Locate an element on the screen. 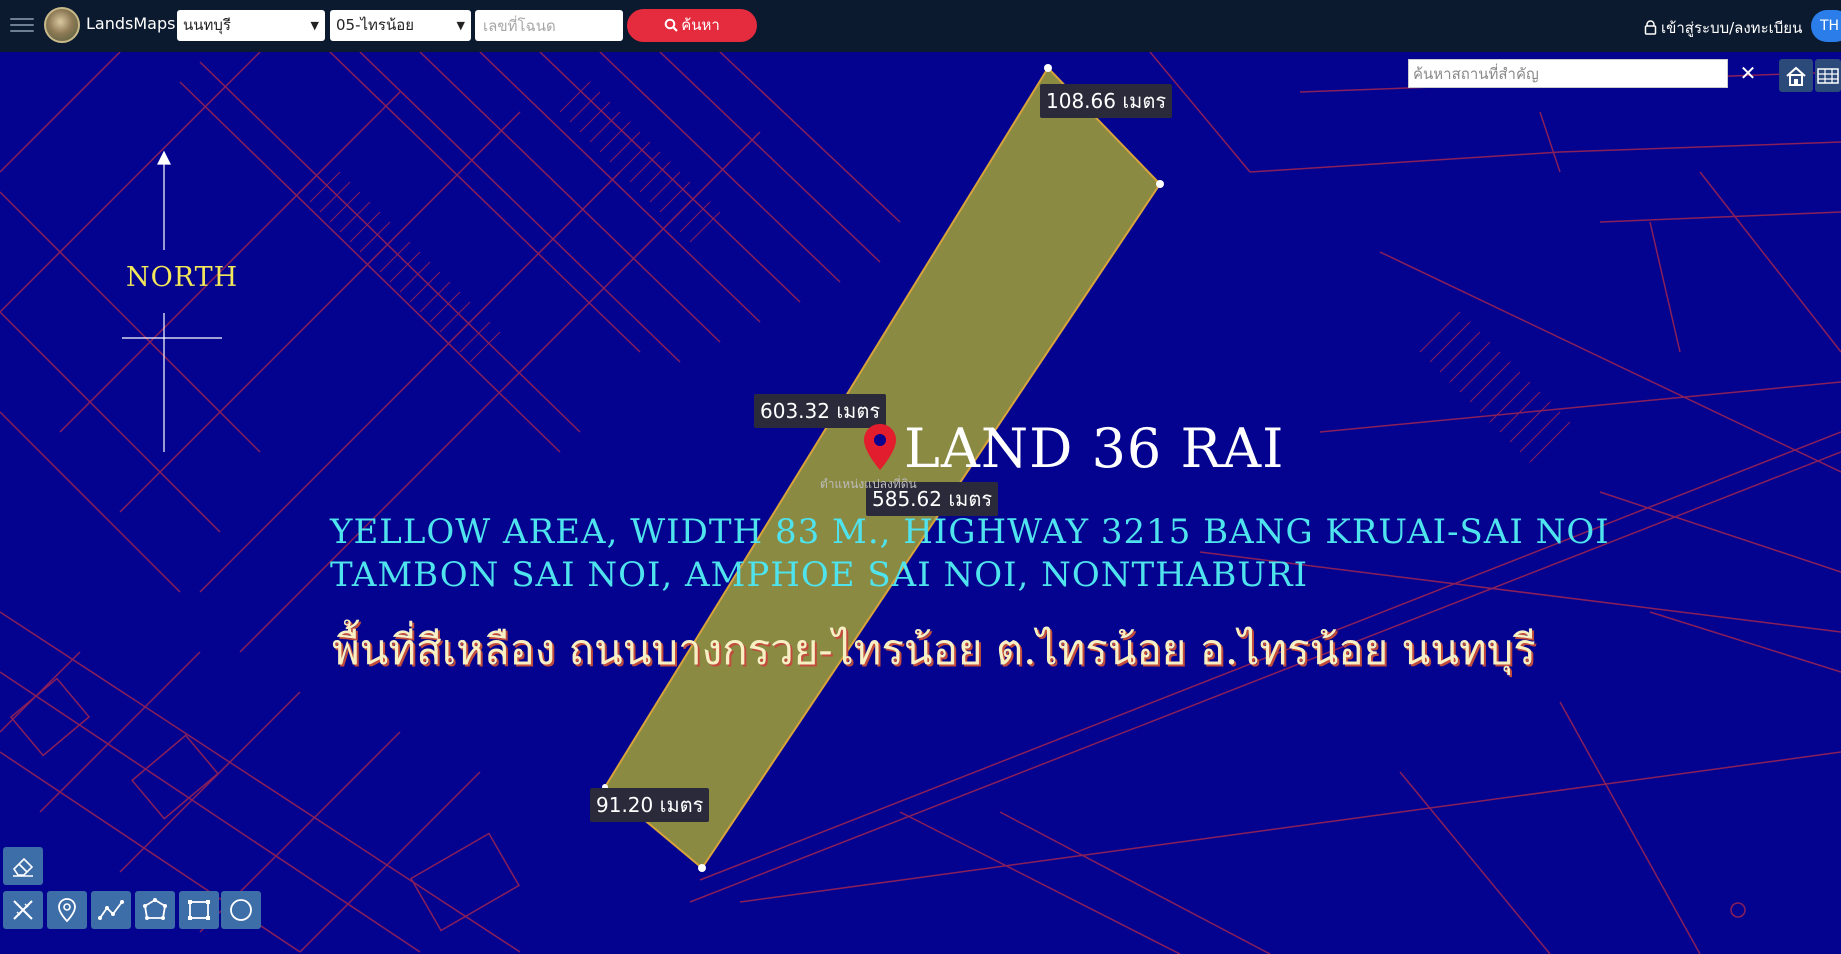 The width and height of the screenshot is (1841, 954). north-arrow is located at coordinates (172, 301).